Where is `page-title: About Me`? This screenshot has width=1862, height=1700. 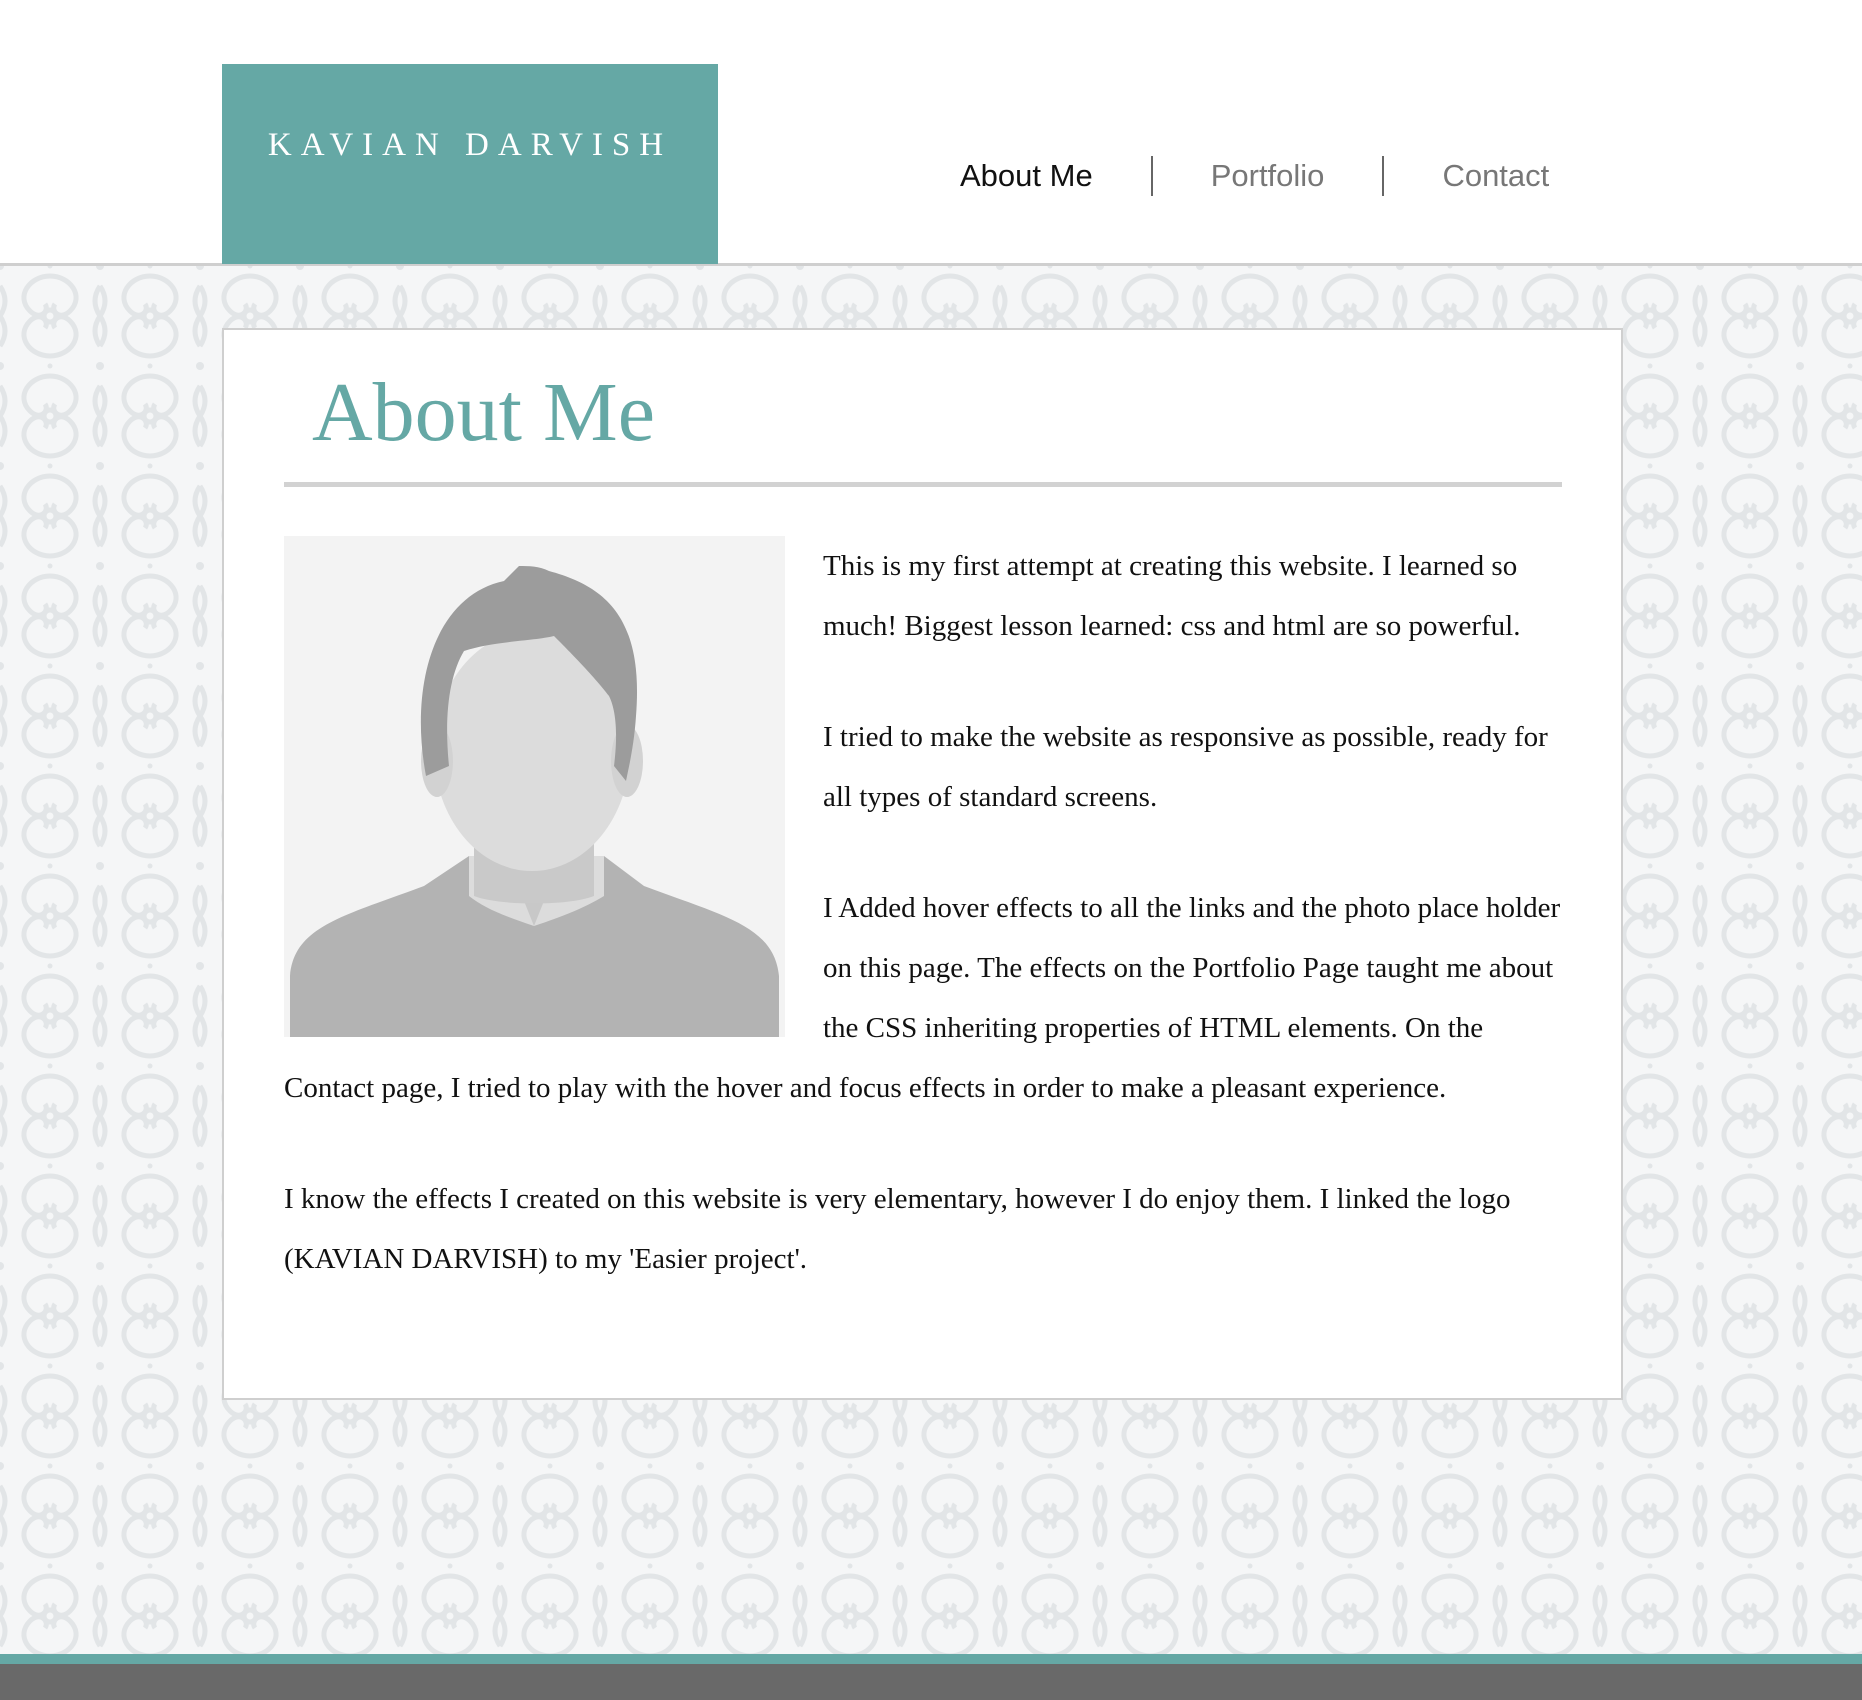 page-title: About Me is located at coordinates (483, 412).